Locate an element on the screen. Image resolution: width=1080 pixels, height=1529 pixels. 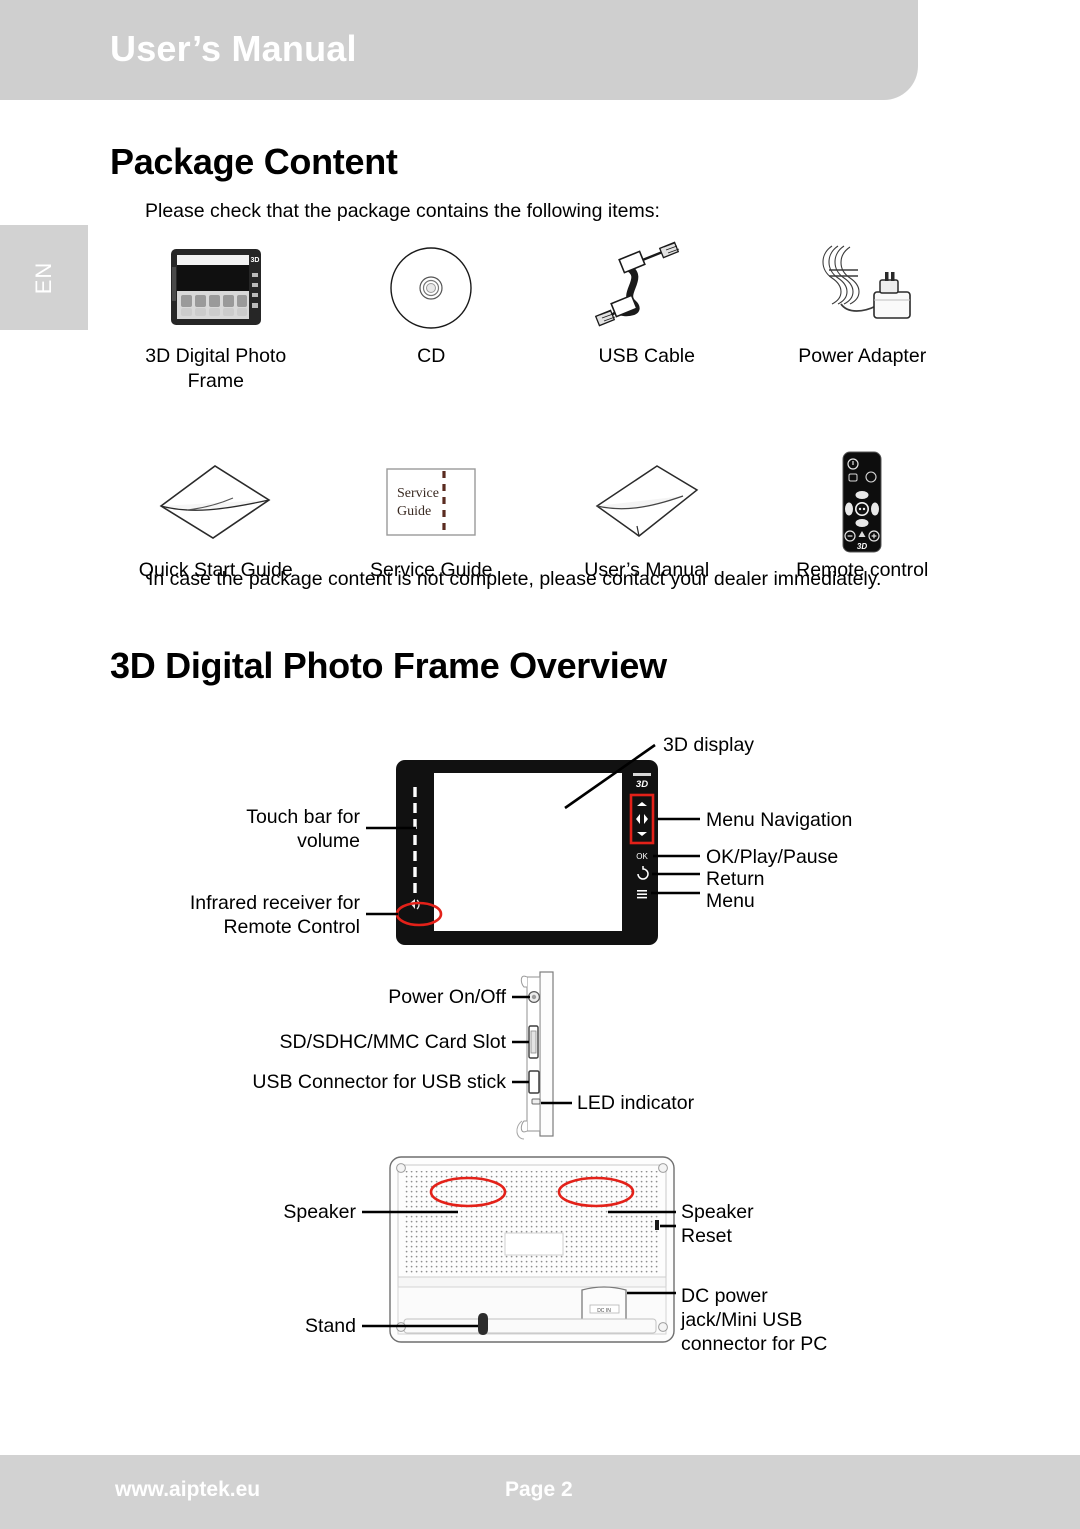
page-footer-bar: www.aiptek.eu Page 2 is located at coordinates (540, 1492).